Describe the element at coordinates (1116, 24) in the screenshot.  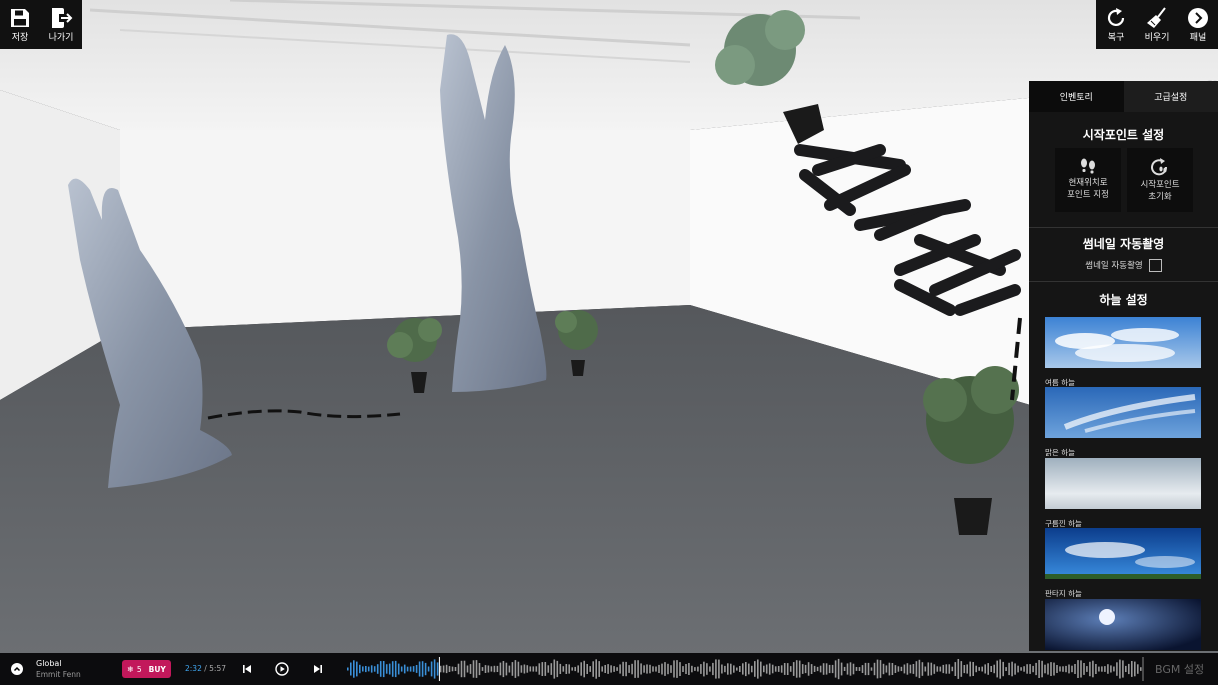
I see `restore-button: 복구` at that location.